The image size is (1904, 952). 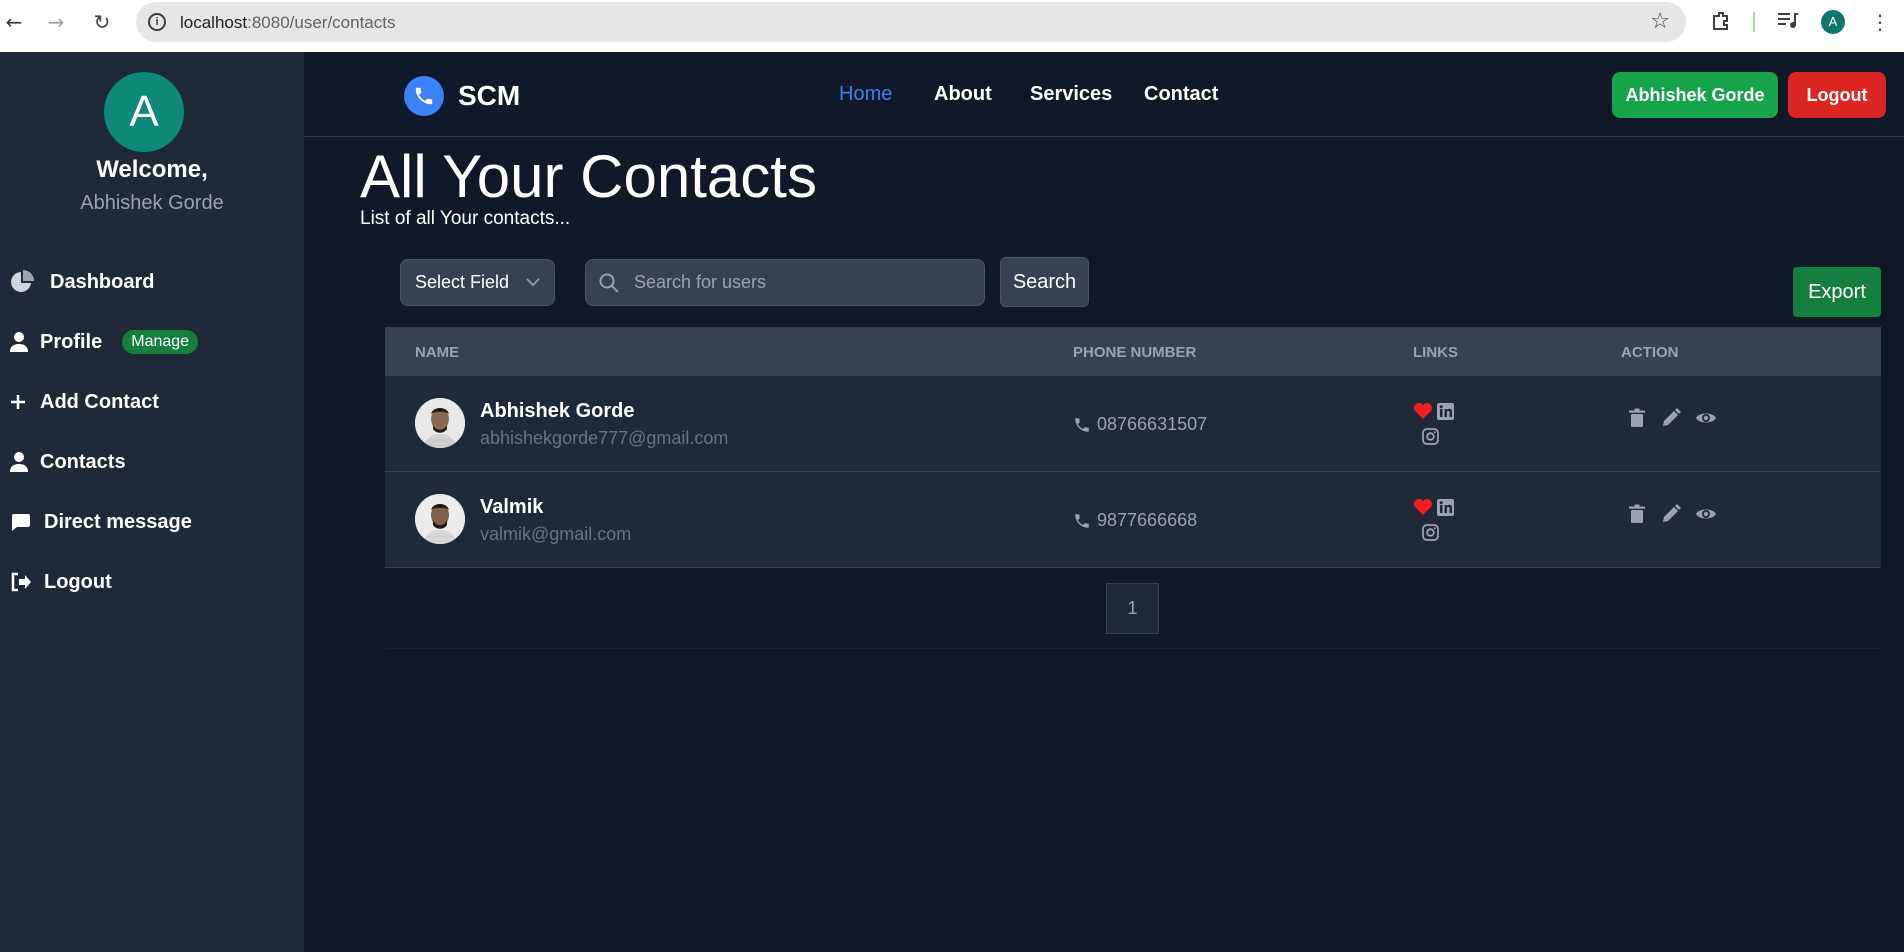 I want to click on url-text: localhost:8080/user/contacts, so click(x=287, y=23).